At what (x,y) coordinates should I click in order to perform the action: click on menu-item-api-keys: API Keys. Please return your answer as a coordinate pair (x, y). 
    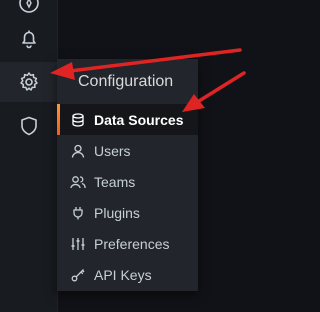
    Looking at the image, I should click on (127, 274).